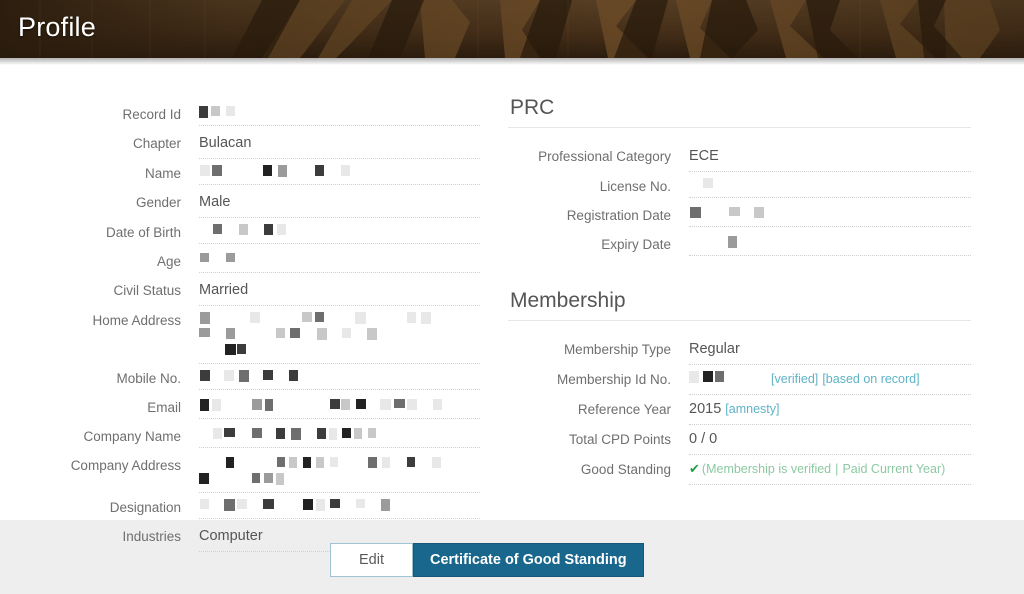 The width and height of the screenshot is (1024, 594). I want to click on field-label: Mobile No., so click(148, 378).